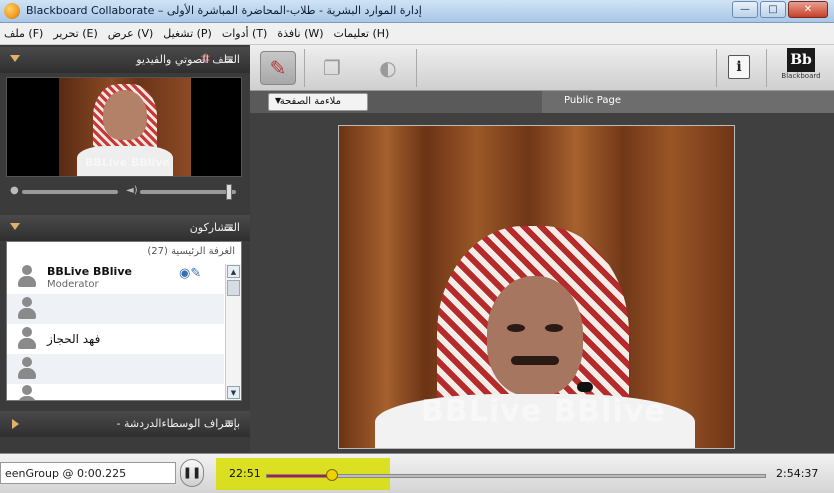  What do you see at coordinates (15, 424) in the screenshot?
I see `expand-arrow-icon` at bounding box center [15, 424].